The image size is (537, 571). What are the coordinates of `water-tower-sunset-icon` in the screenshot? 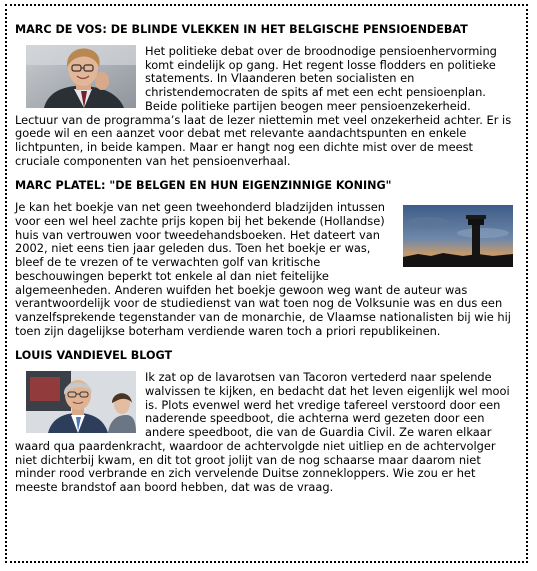 It's located at (458, 236).